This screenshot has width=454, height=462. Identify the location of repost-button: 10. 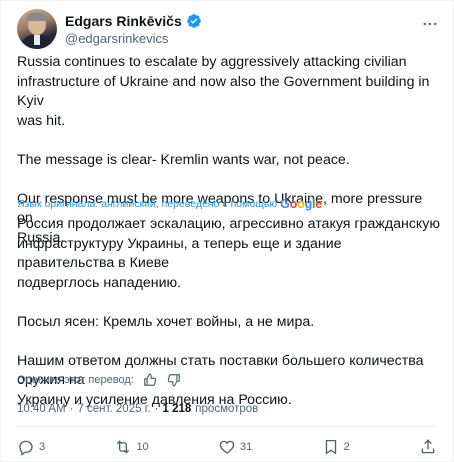
(131, 447).